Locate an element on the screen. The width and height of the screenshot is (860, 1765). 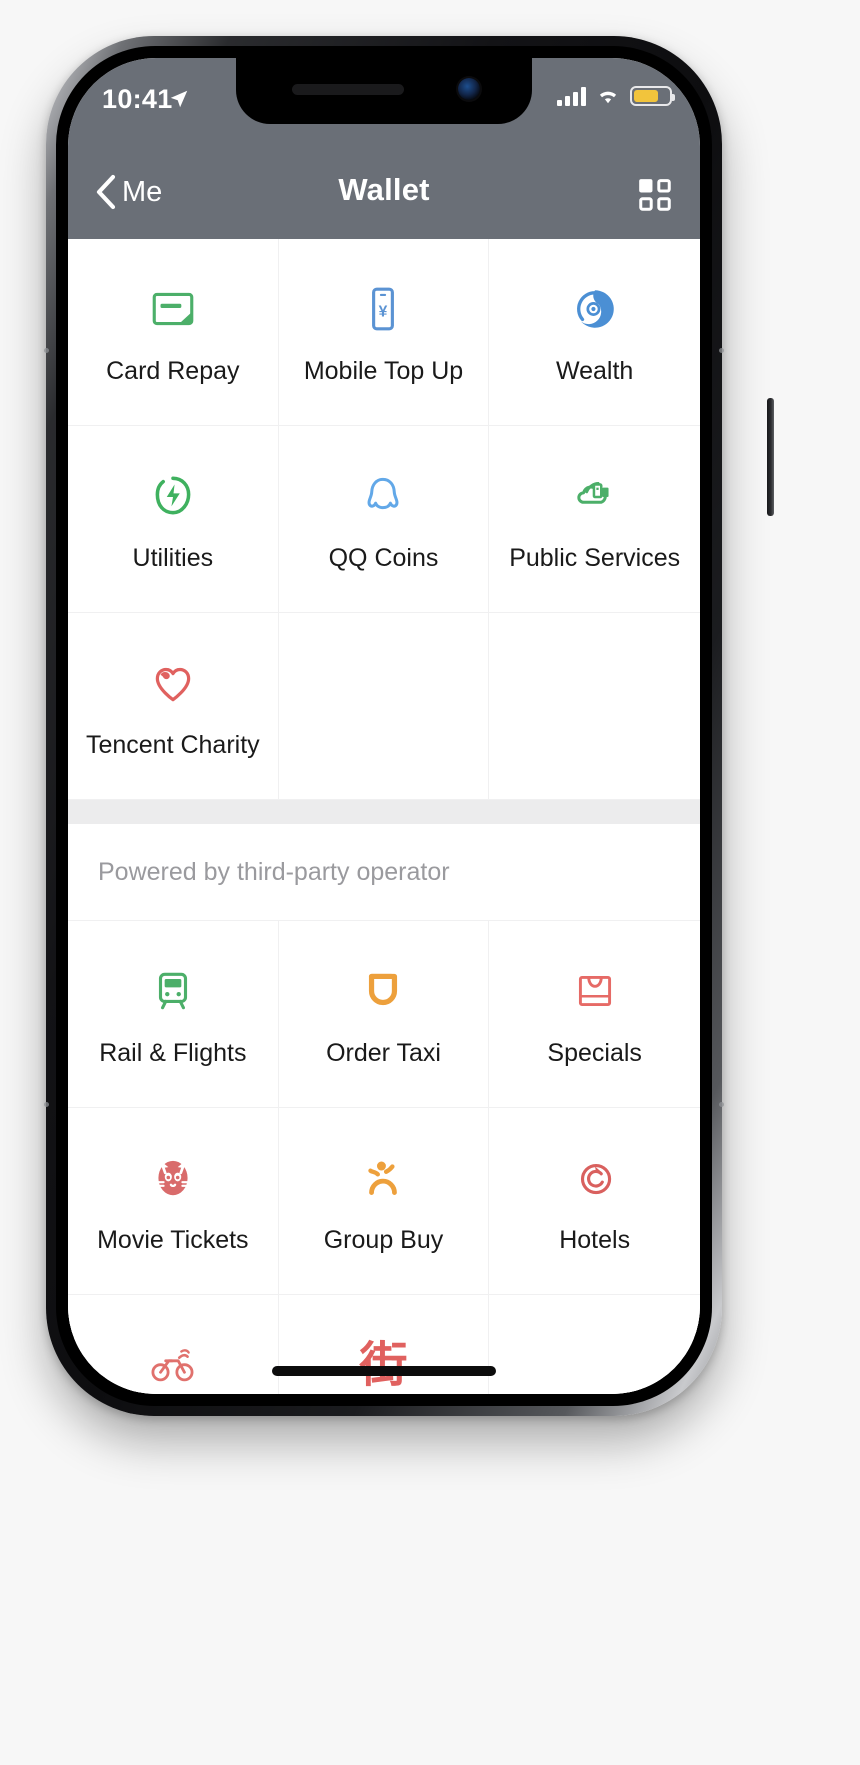
wealth-circle-icon is located at coordinates (595, 309).